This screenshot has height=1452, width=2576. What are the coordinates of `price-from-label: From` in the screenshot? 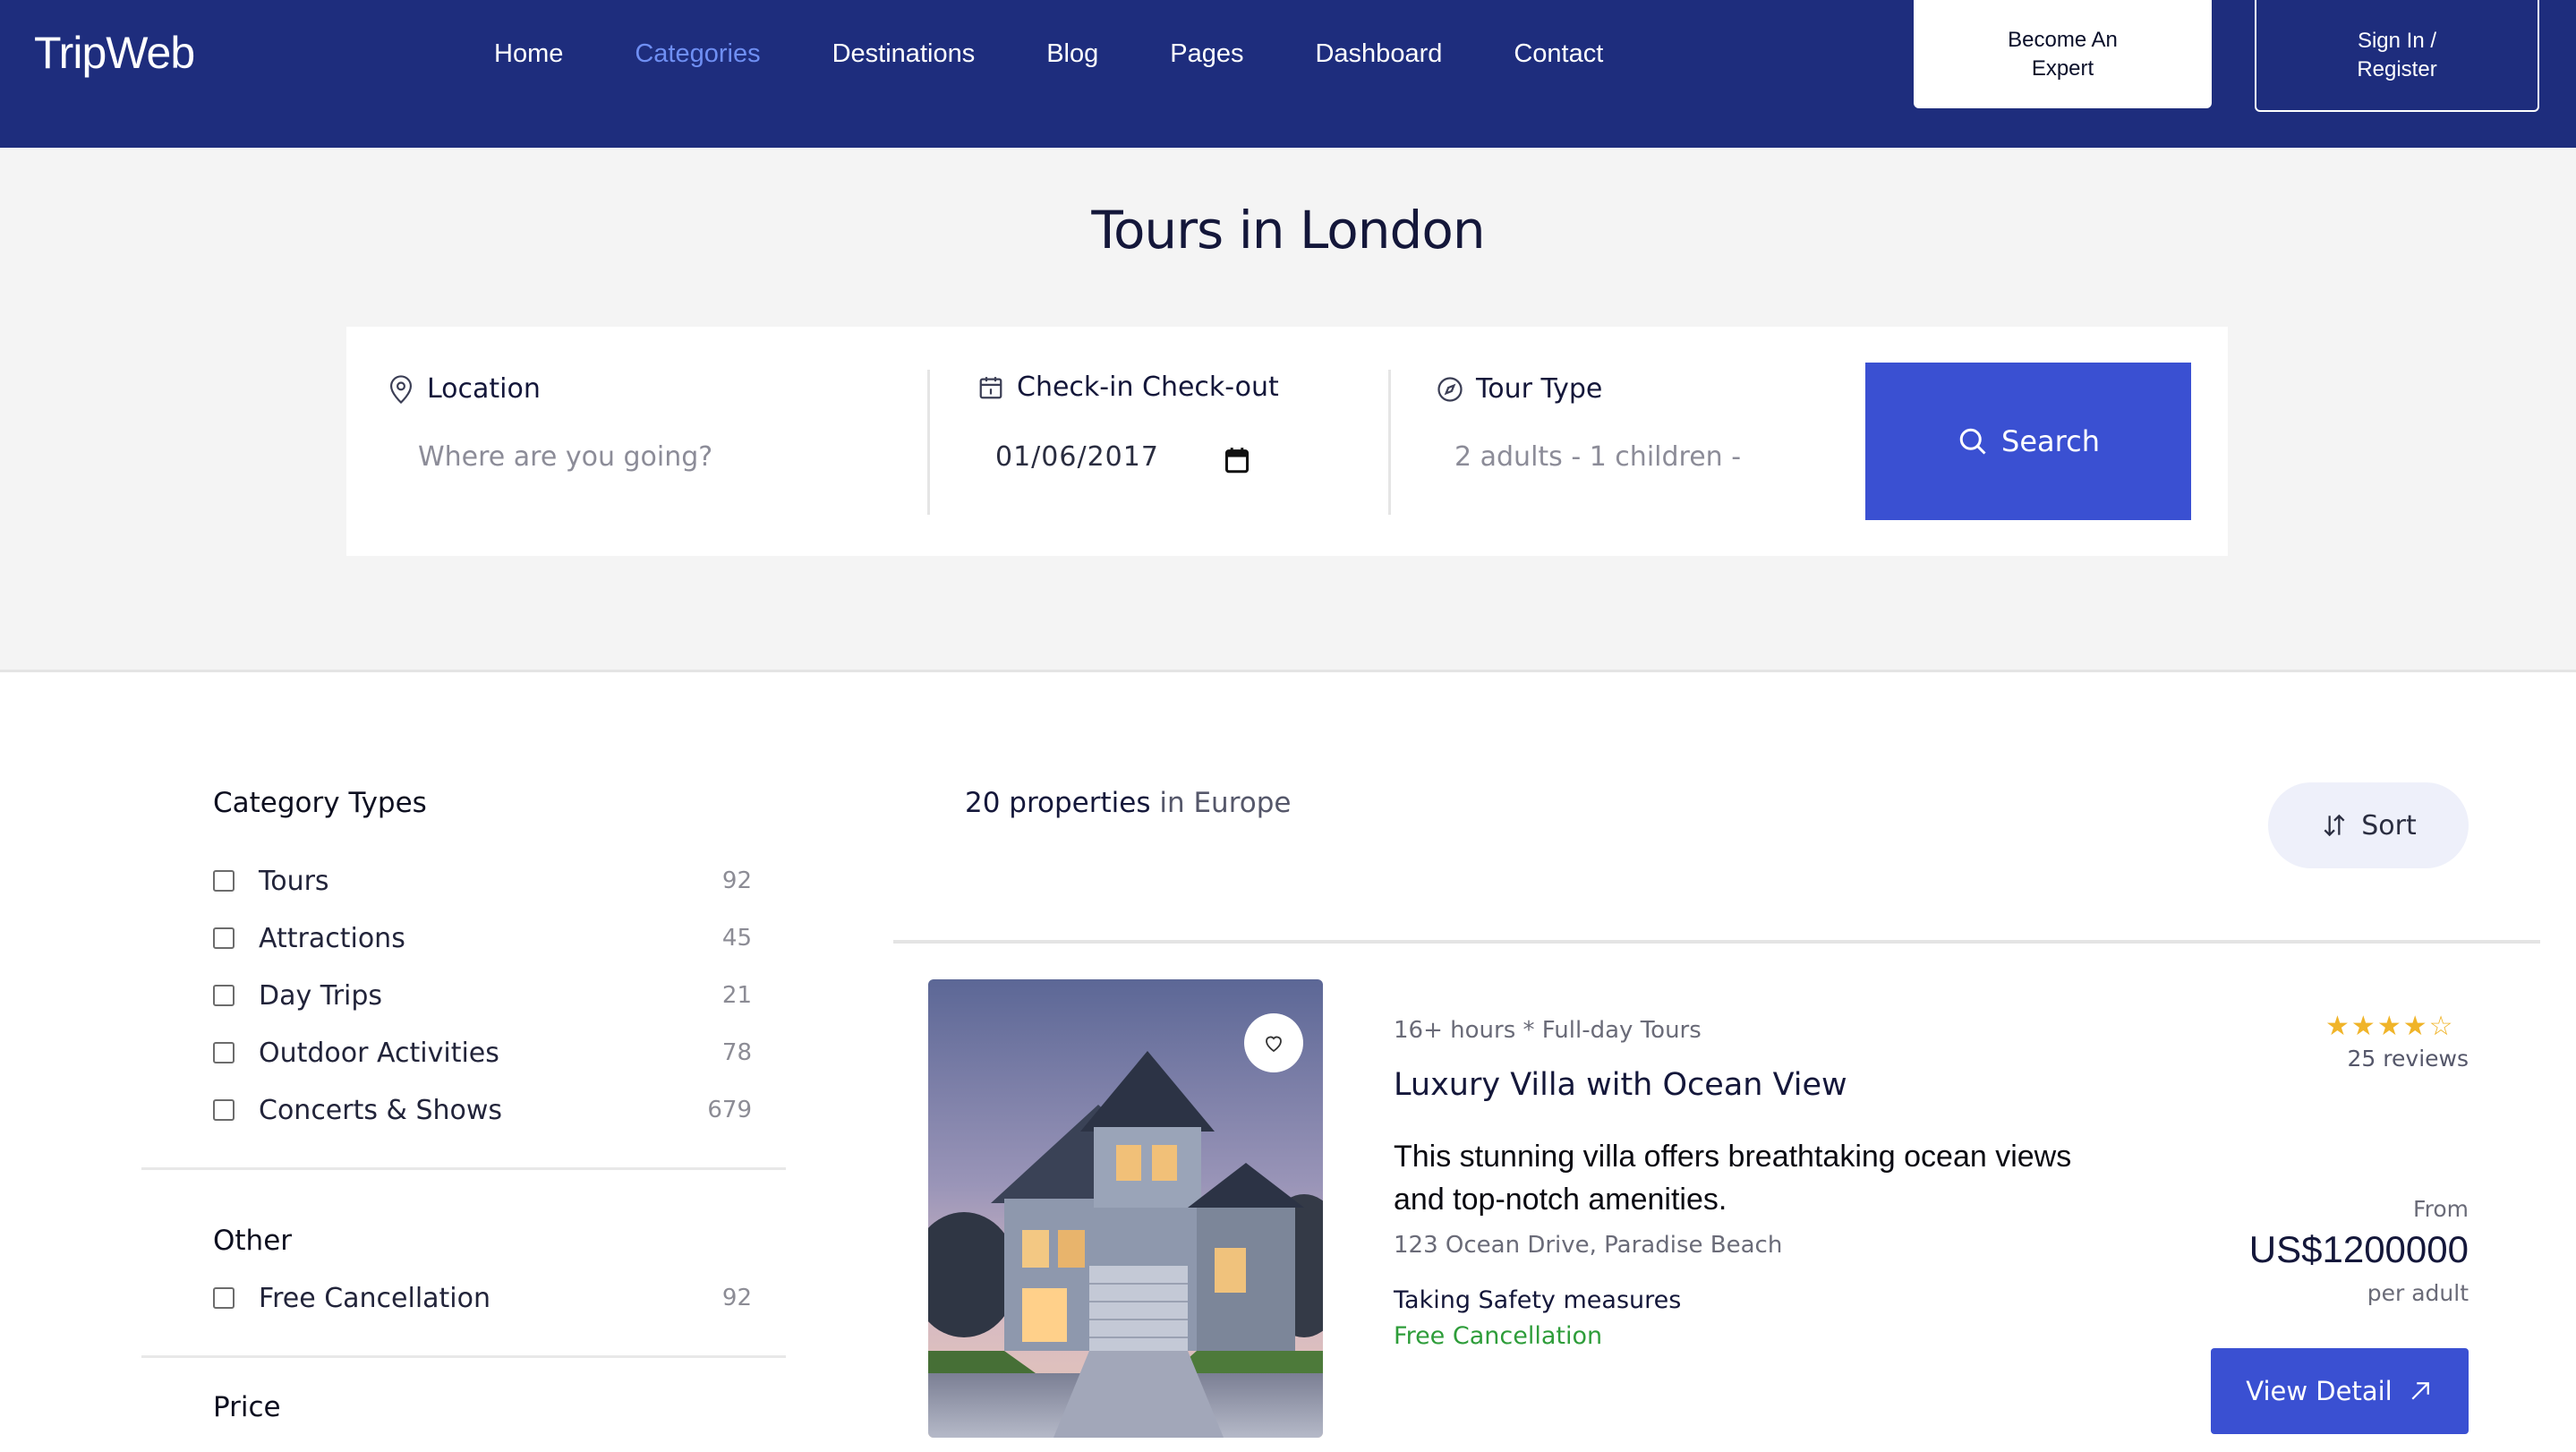 It's located at (2441, 1209).